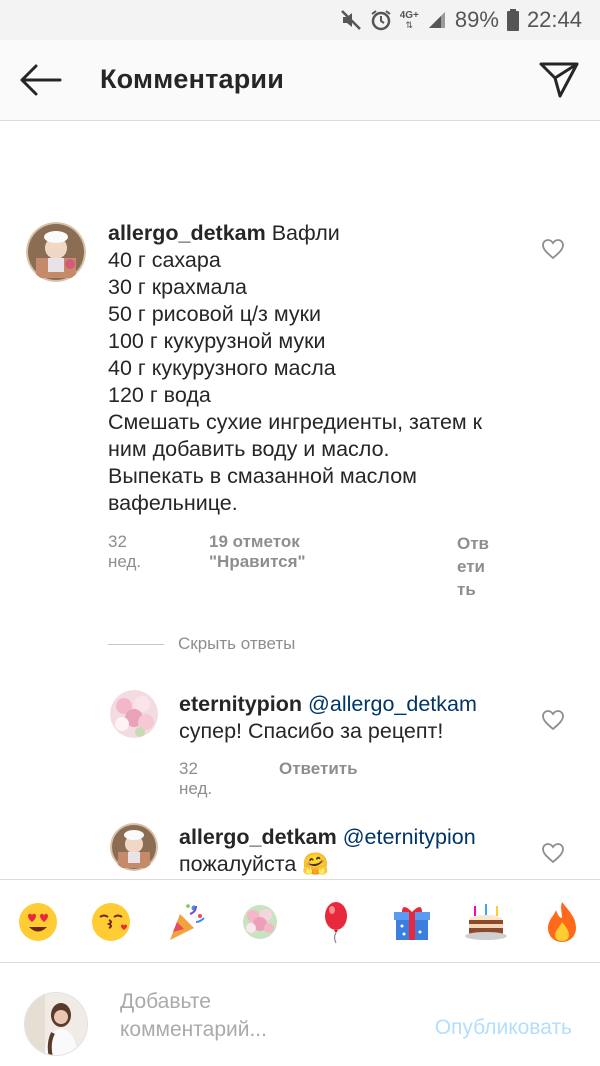  Describe the element at coordinates (164, 260) in the screenshot. I see `comment-line: 40 г сахара` at that location.